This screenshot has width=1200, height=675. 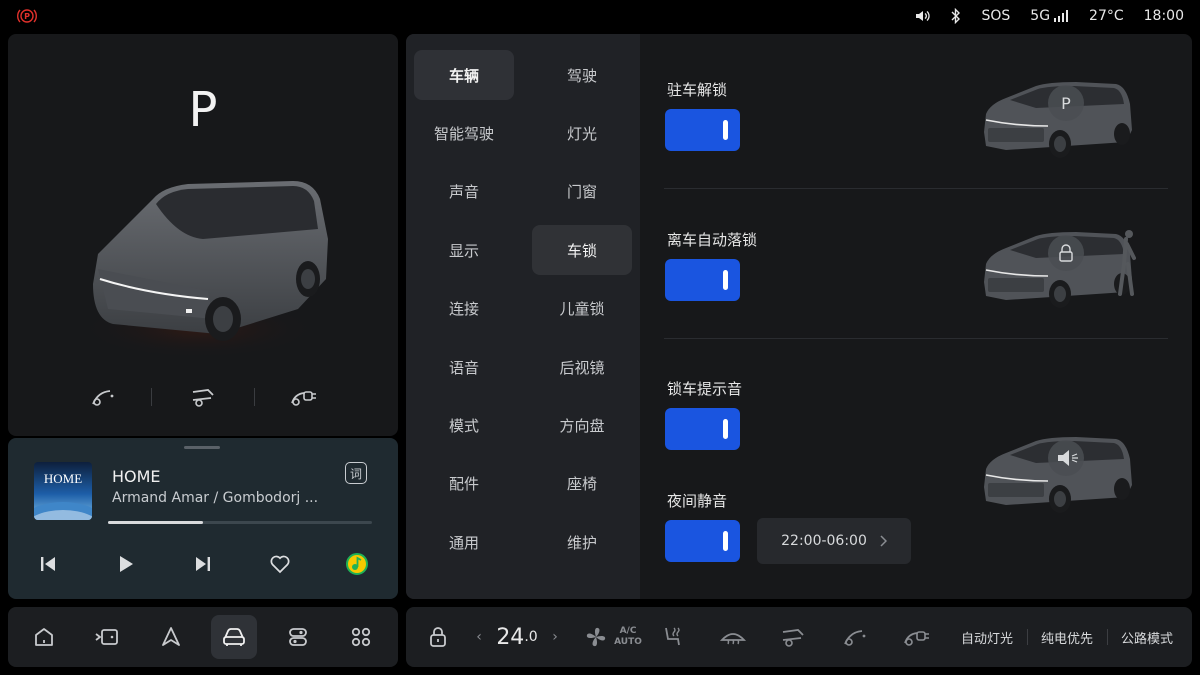 I want to click on svg-text: P, so click(x=1066, y=103).